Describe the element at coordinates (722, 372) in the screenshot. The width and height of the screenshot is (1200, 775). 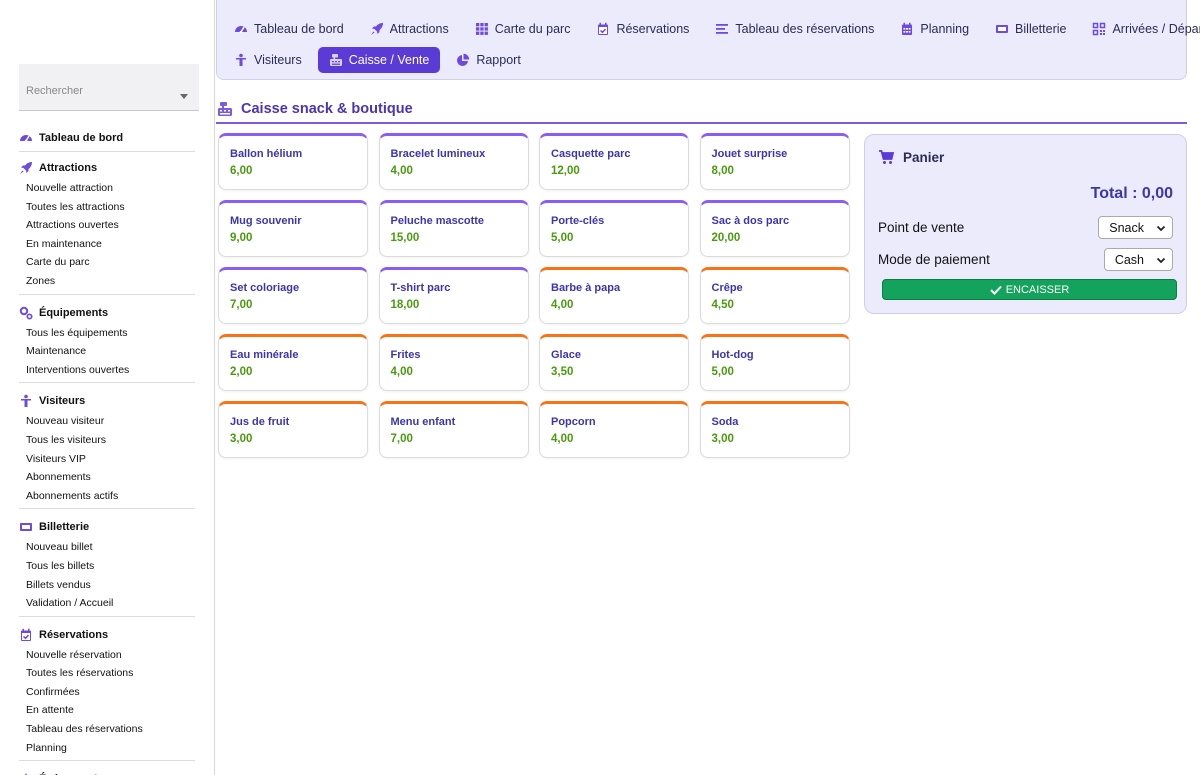
I see `product-price: 5,00` at that location.